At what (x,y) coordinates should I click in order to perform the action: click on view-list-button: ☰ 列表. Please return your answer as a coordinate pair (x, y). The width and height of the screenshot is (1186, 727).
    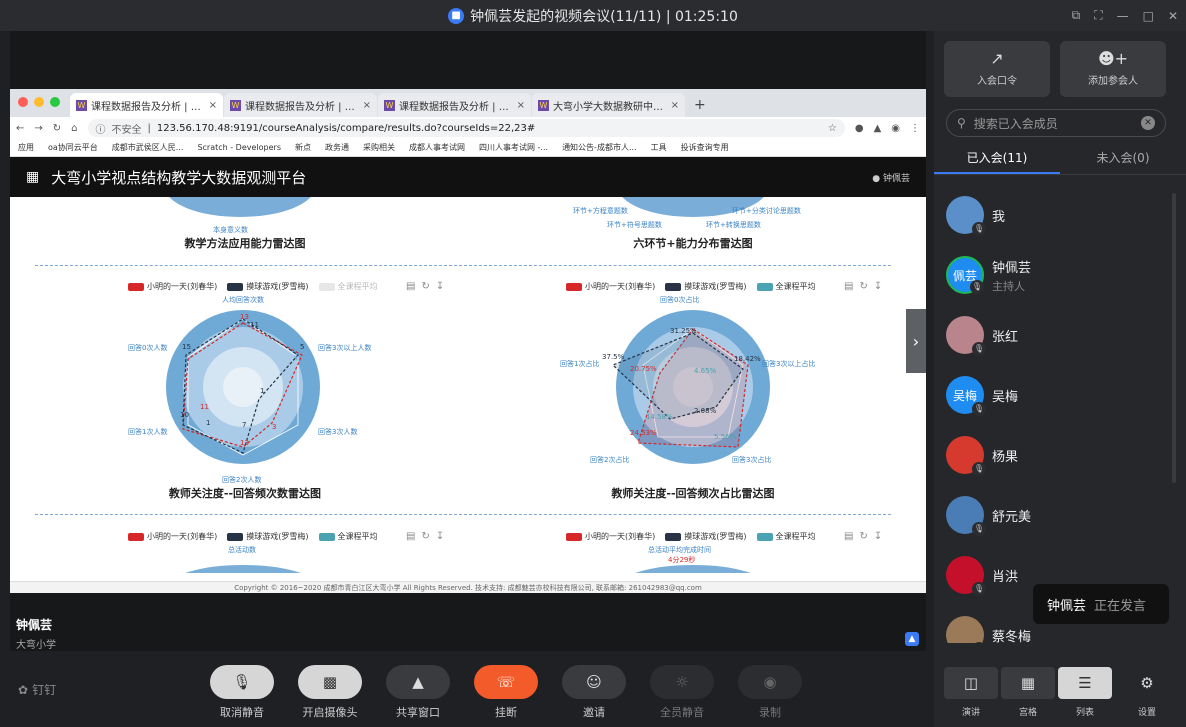
    Looking at the image, I should click on (1085, 692).